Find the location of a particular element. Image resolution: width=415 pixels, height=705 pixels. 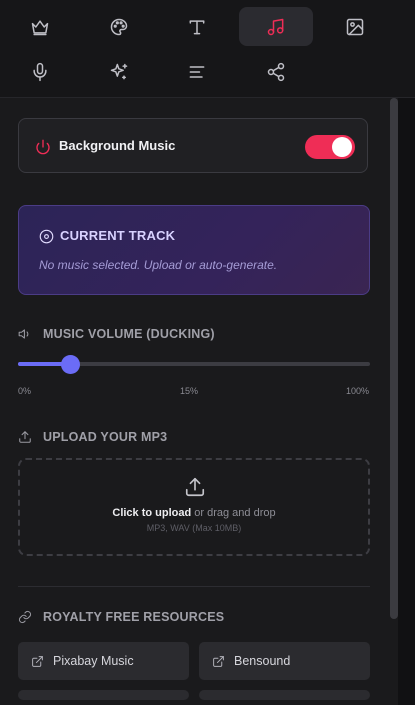

align-left-icon is located at coordinates (197, 71).